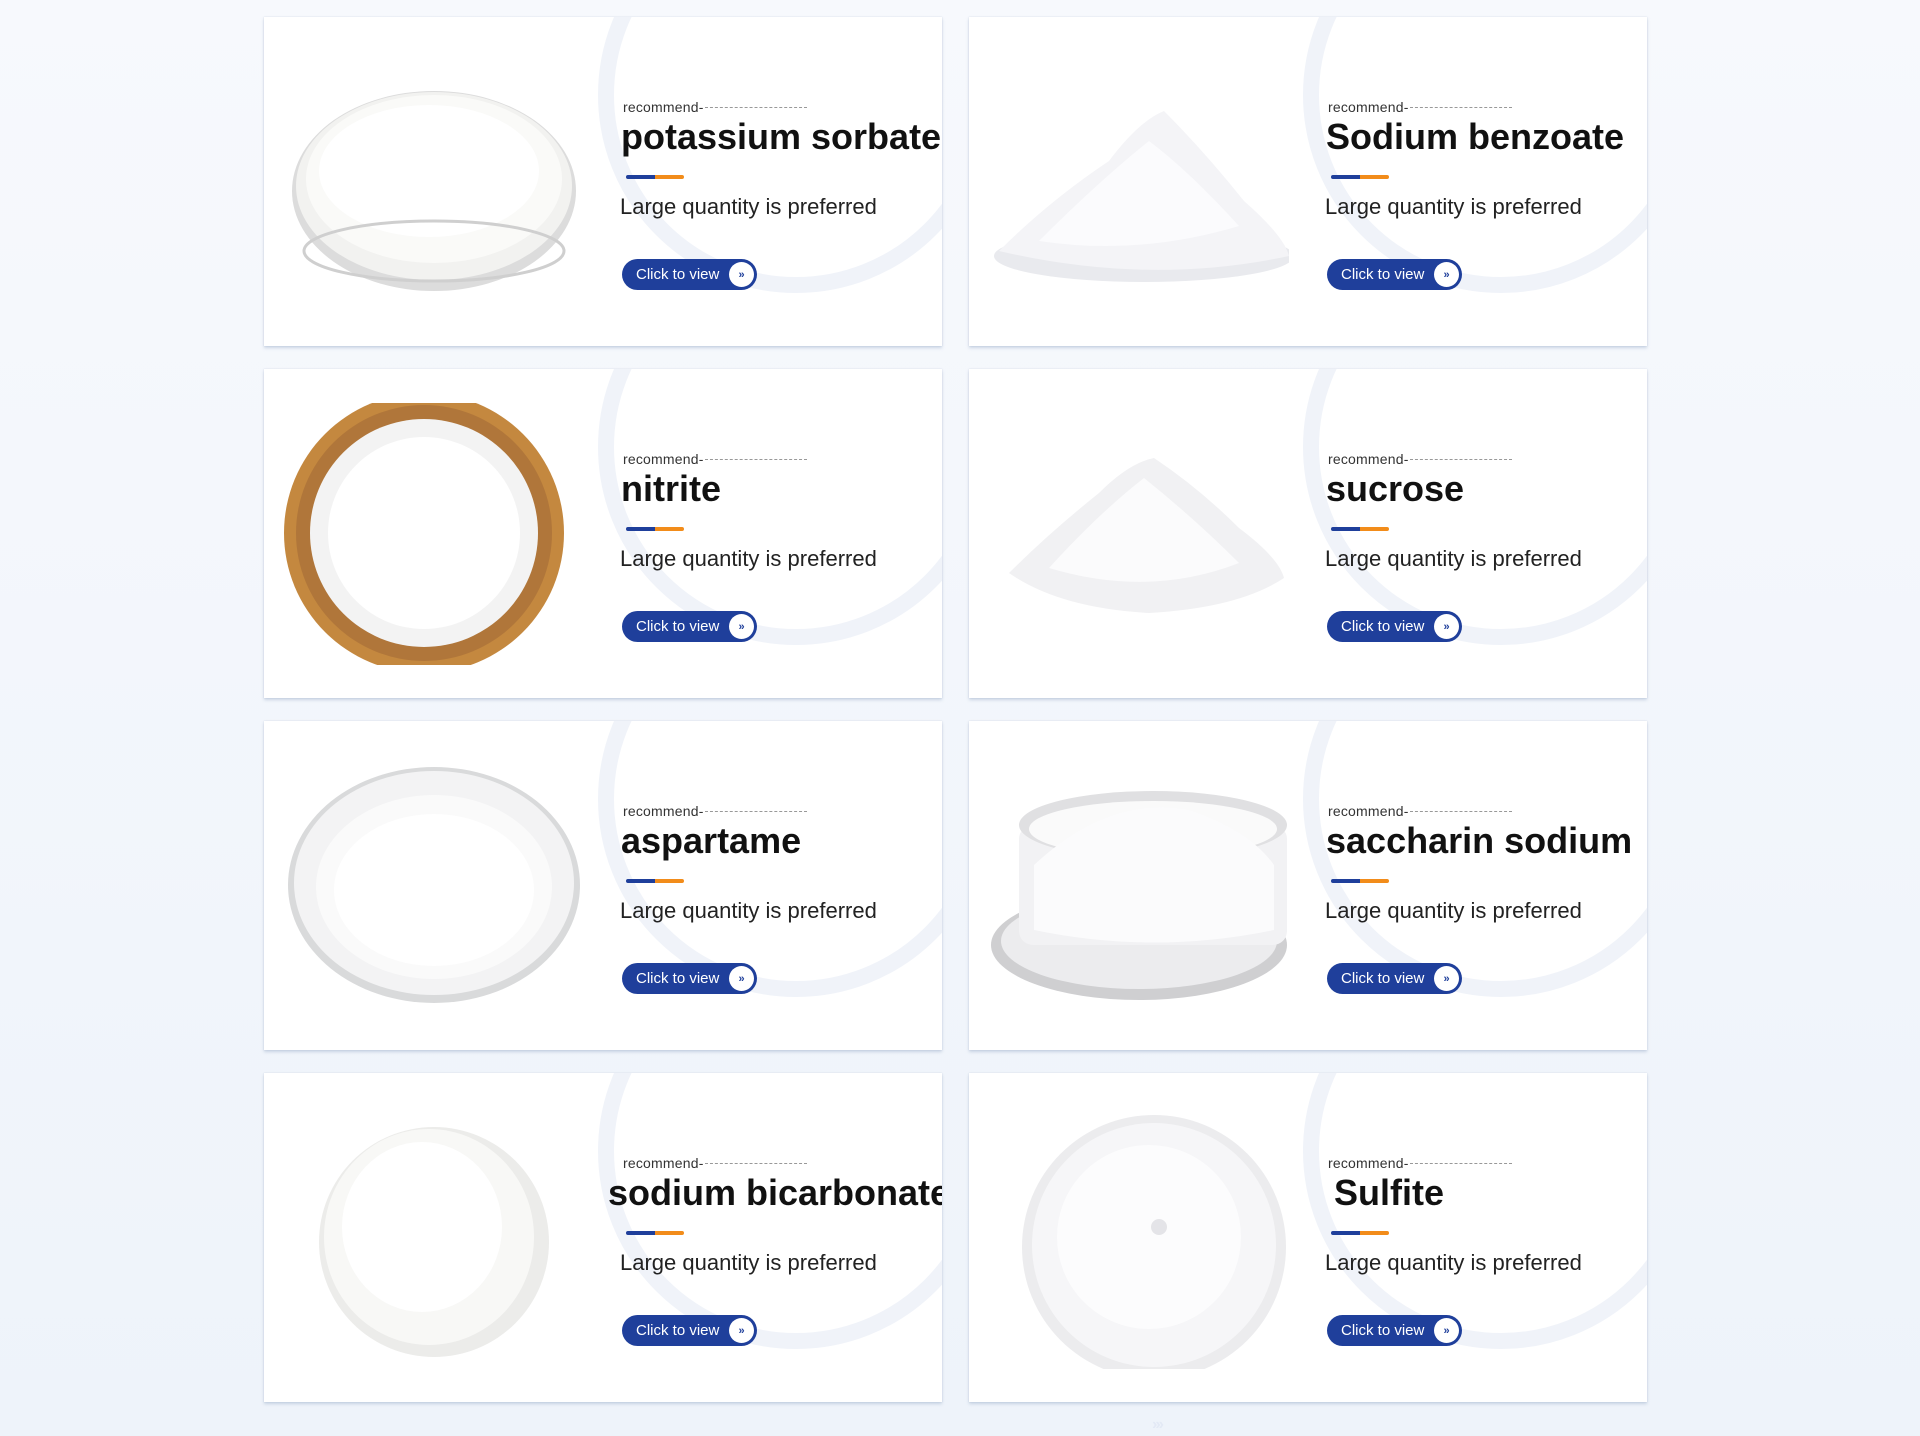 The width and height of the screenshot is (1920, 1436). What do you see at coordinates (1389, 1192) in the screenshot?
I see `product-title: Sulfite` at bounding box center [1389, 1192].